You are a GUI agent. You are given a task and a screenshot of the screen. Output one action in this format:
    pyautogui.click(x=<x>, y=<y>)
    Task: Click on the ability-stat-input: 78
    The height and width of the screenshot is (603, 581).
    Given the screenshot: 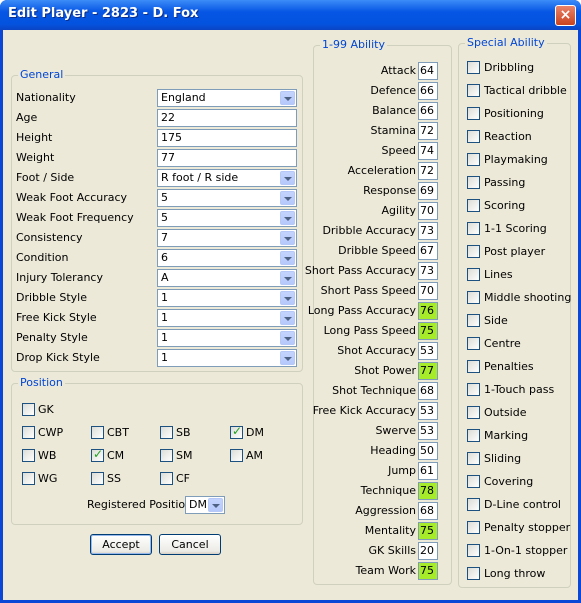 What is the action you would take?
    pyautogui.click(x=428, y=491)
    